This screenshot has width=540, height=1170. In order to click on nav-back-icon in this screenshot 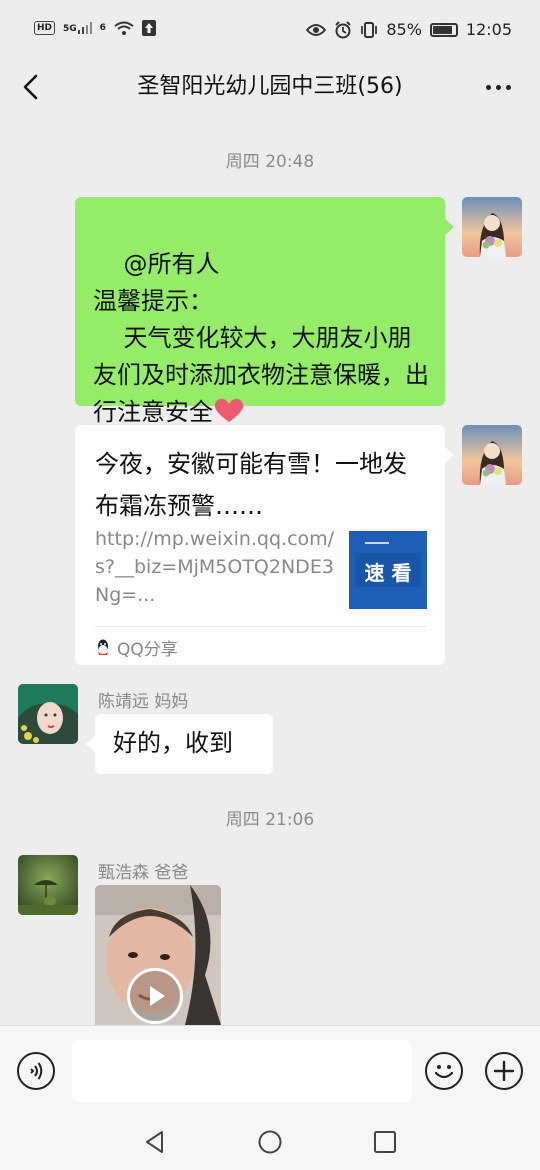, I will do `click(155, 1142)`.